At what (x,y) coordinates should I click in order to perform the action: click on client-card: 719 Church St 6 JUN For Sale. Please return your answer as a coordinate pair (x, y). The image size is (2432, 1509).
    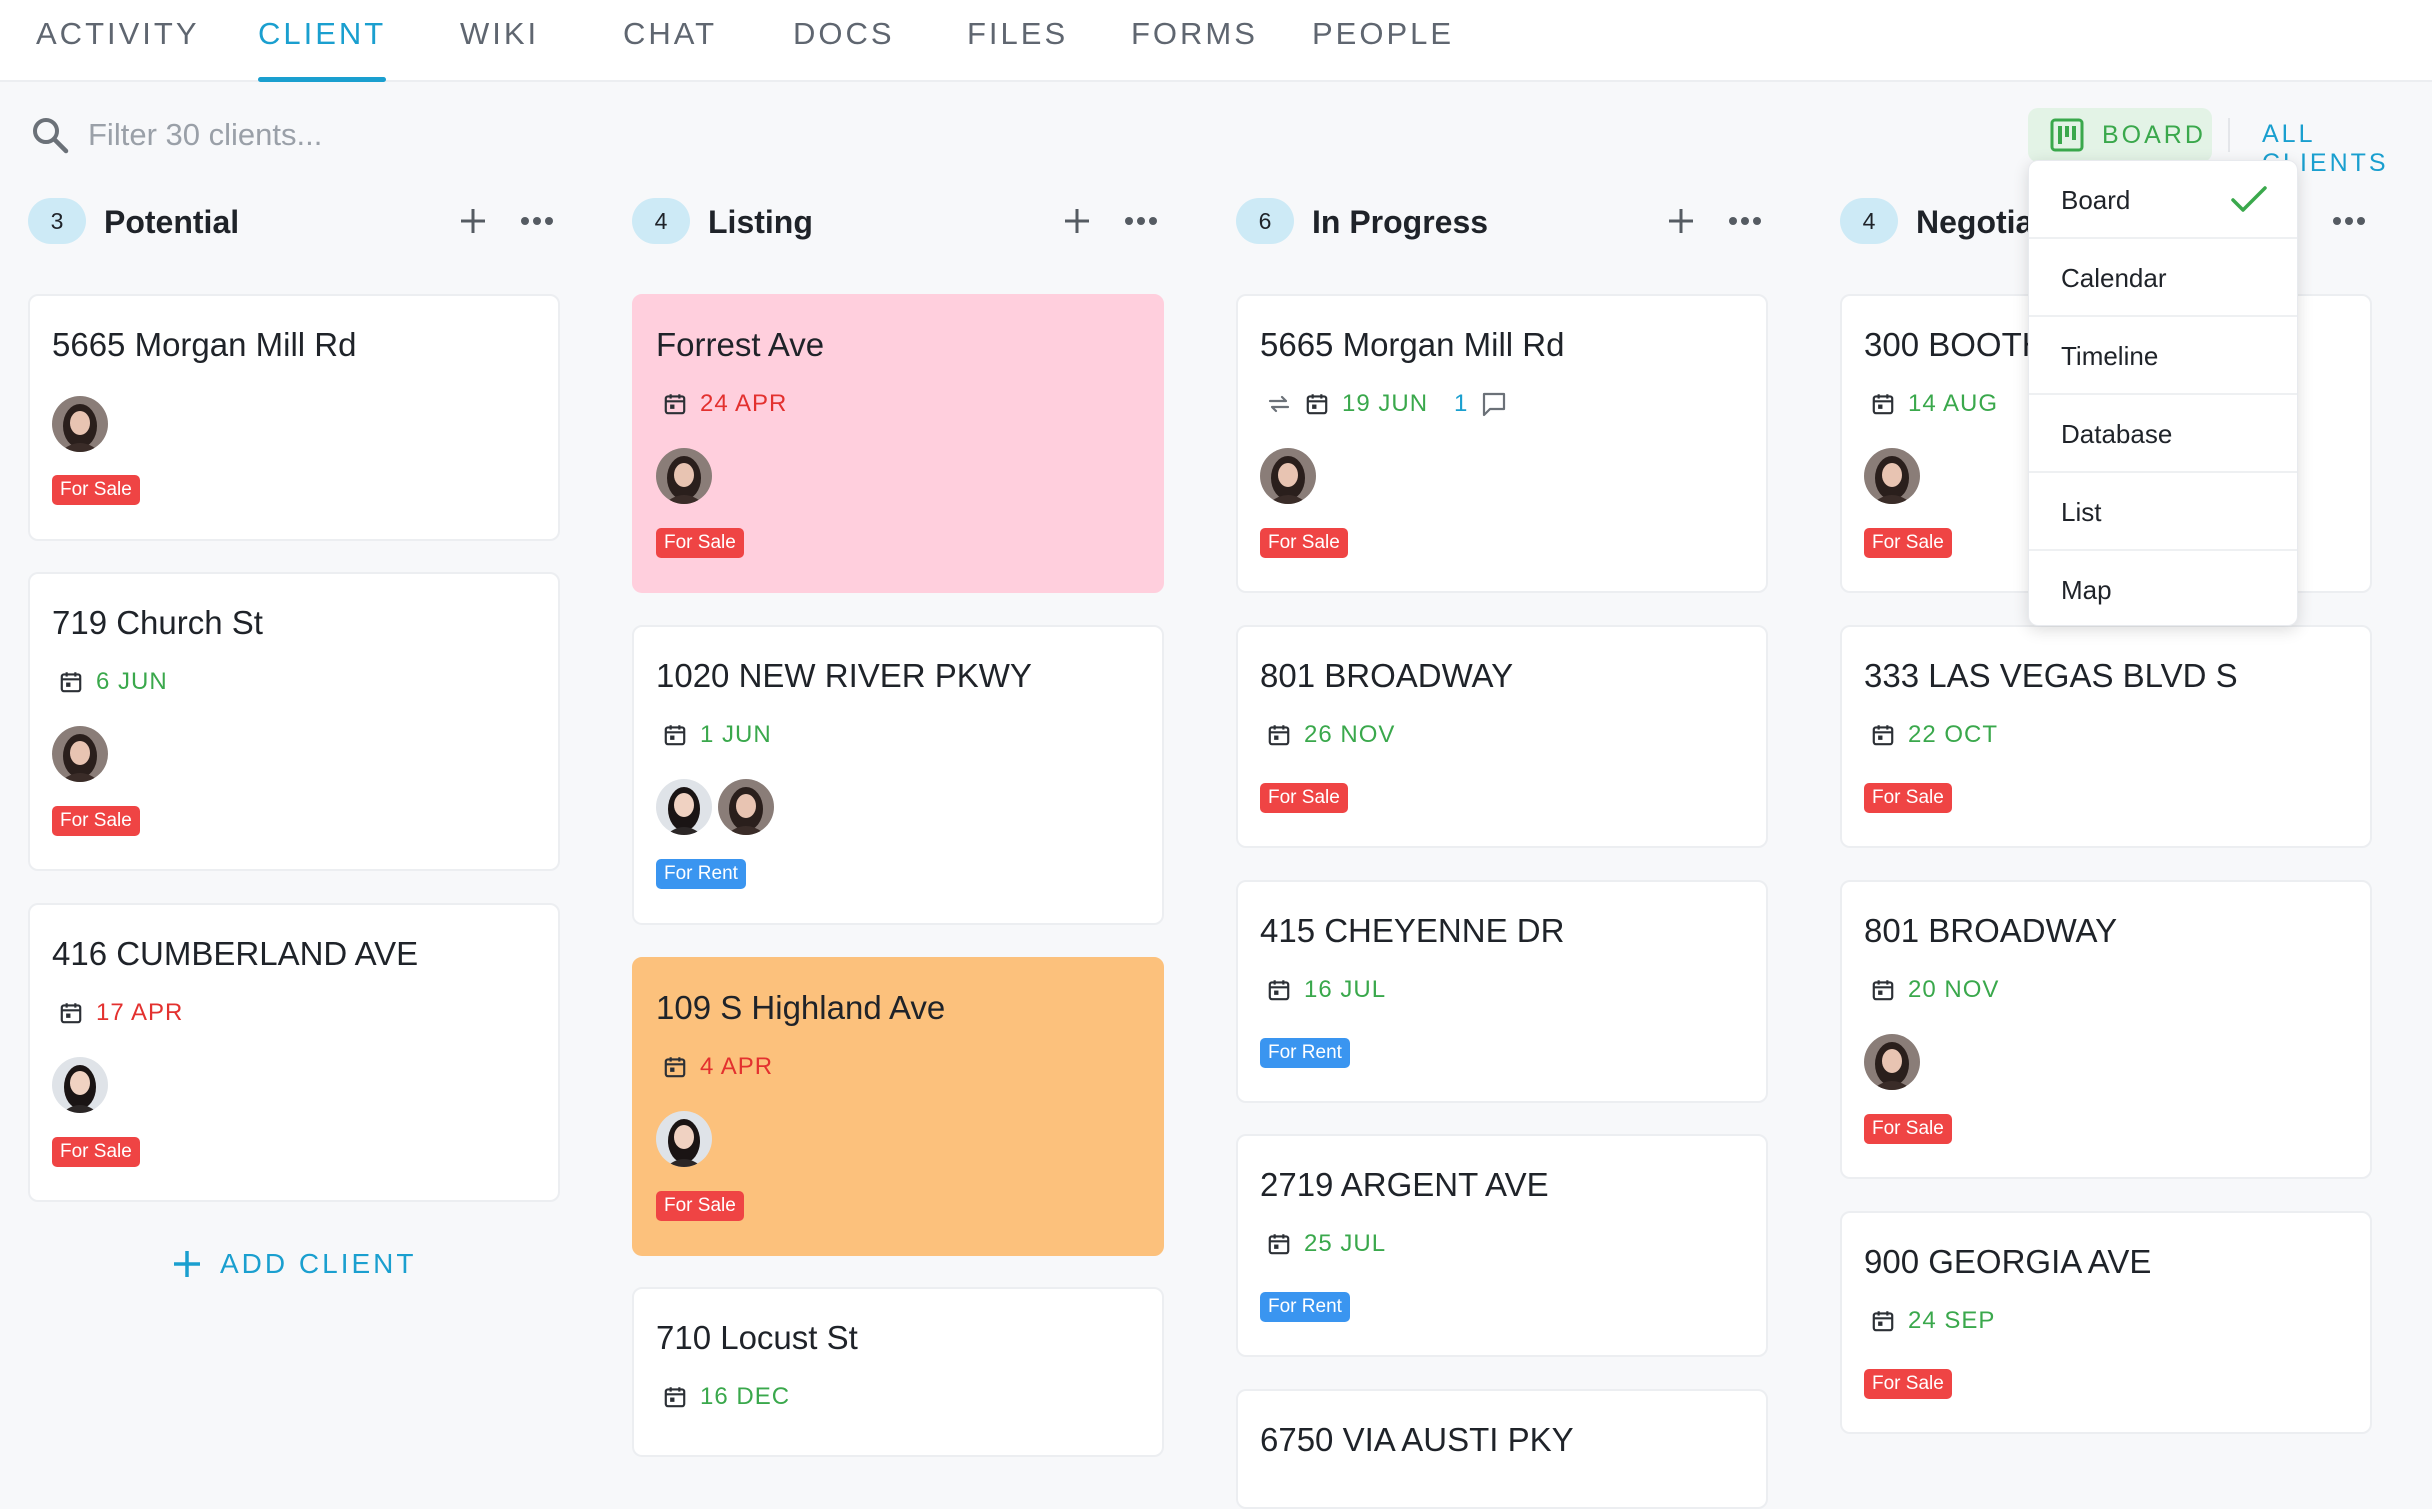
    Looking at the image, I should click on (294, 721).